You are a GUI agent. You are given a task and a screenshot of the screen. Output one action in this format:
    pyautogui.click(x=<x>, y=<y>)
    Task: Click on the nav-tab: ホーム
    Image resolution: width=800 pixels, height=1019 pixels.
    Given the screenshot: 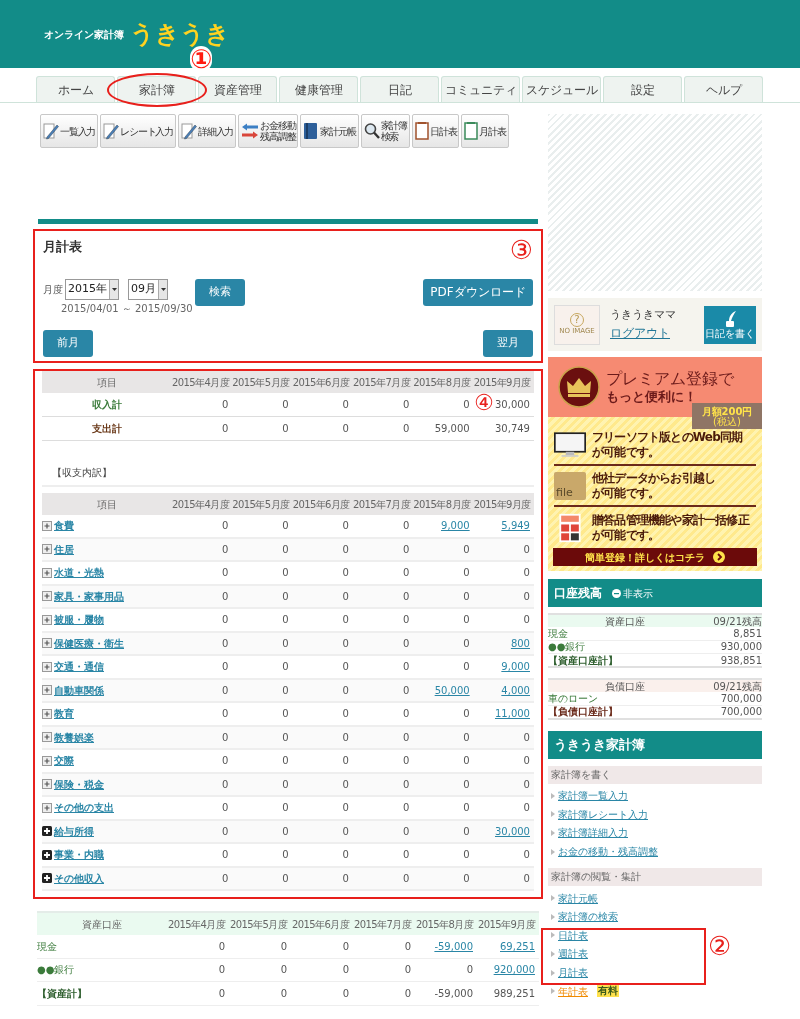 What is the action you would take?
    pyautogui.click(x=75, y=89)
    